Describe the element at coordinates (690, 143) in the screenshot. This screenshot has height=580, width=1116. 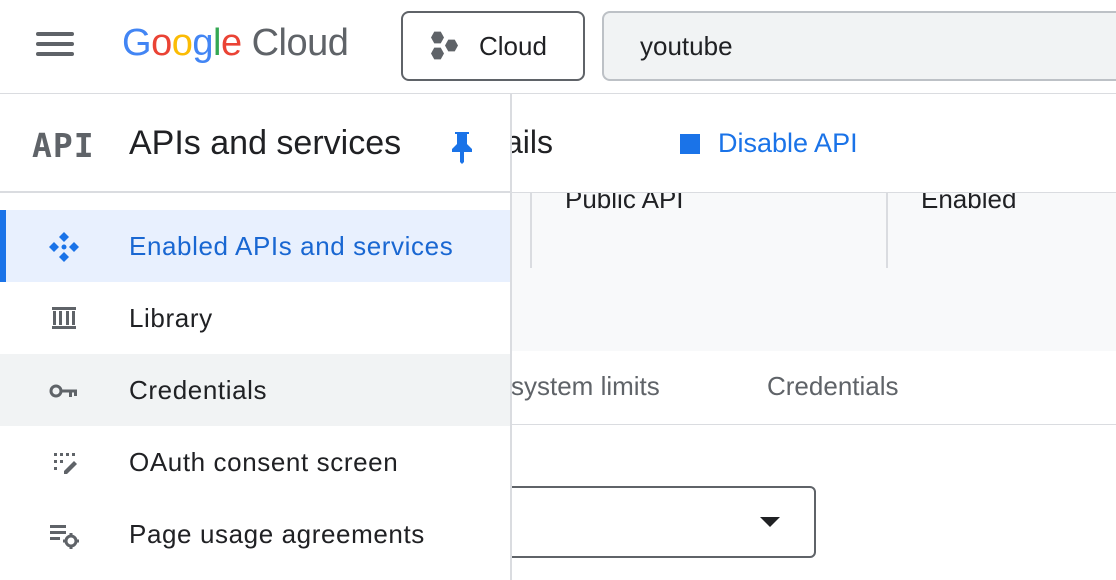
I see `stop-square-icon` at that location.